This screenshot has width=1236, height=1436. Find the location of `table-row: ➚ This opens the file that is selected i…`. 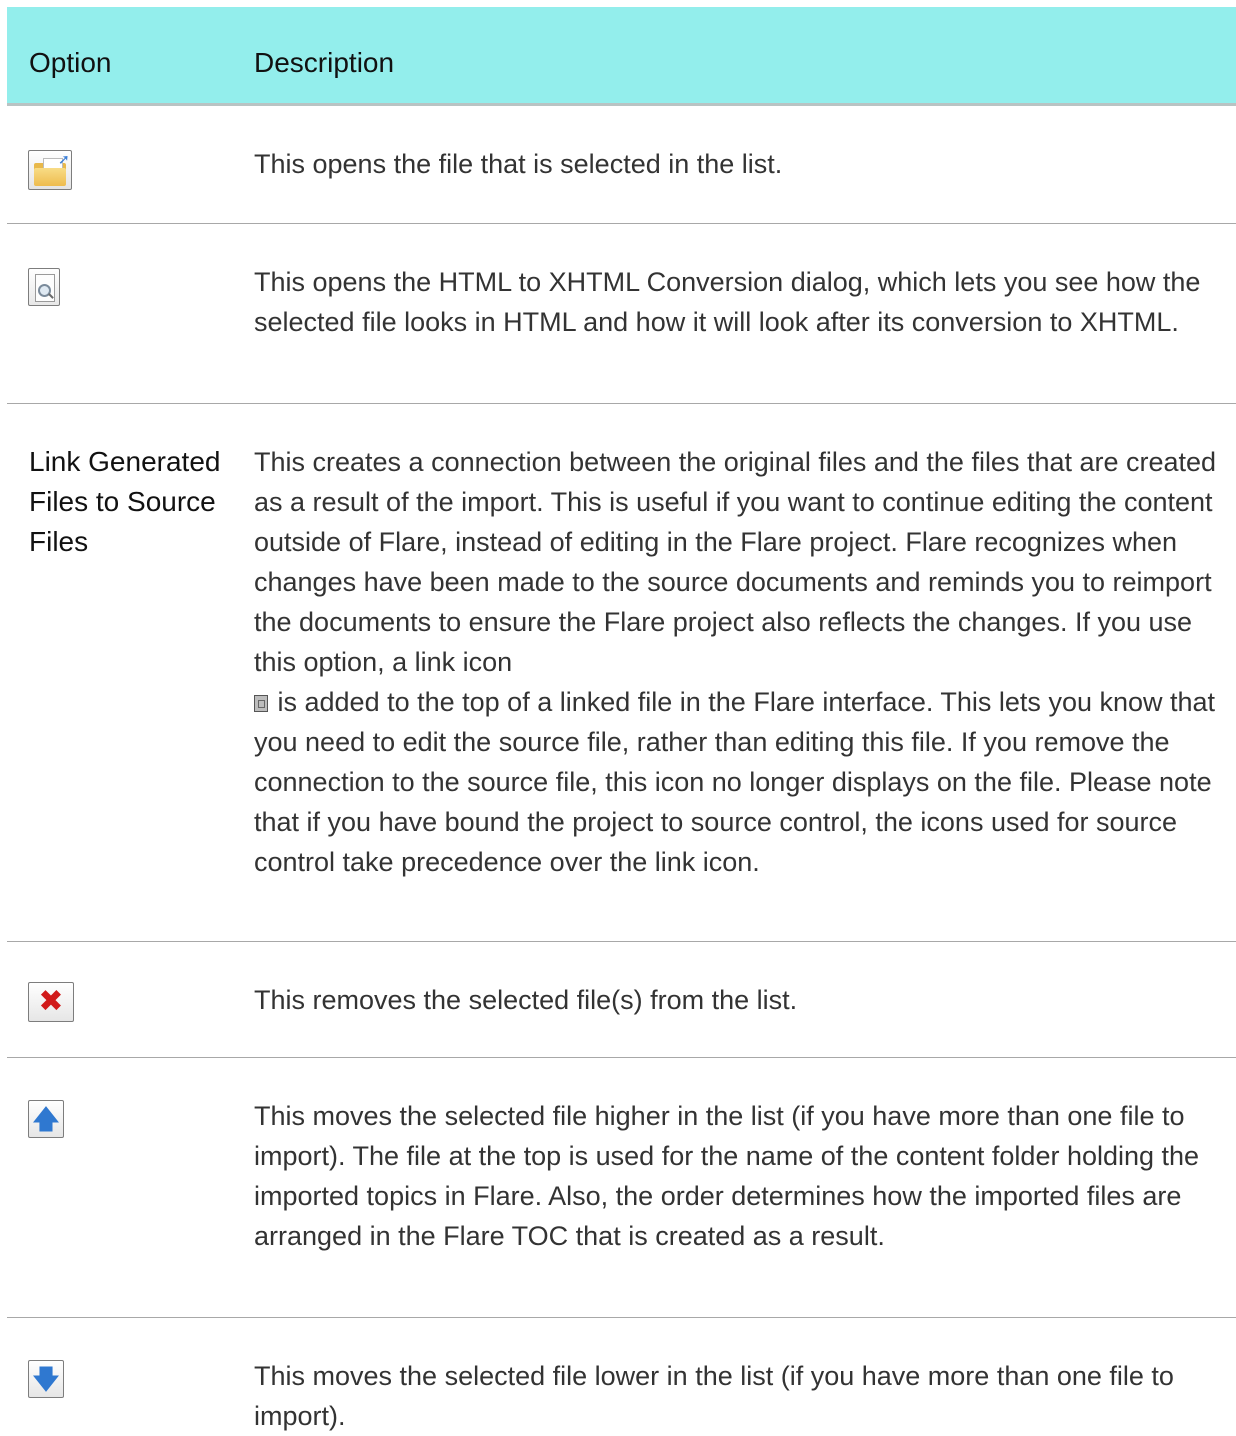

table-row: ➚ This opens the file that is selected i… is located at coordinates (621, 165).